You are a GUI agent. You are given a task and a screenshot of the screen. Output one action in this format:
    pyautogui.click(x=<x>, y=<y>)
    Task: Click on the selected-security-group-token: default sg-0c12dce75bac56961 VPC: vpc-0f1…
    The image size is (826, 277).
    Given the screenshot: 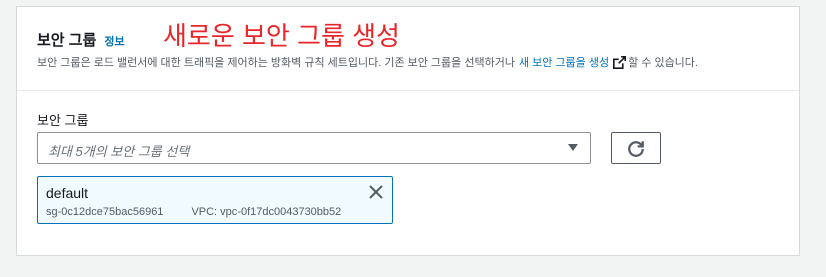 What is the action you would take?
    pyautogui.click(x=215, y=200)
    